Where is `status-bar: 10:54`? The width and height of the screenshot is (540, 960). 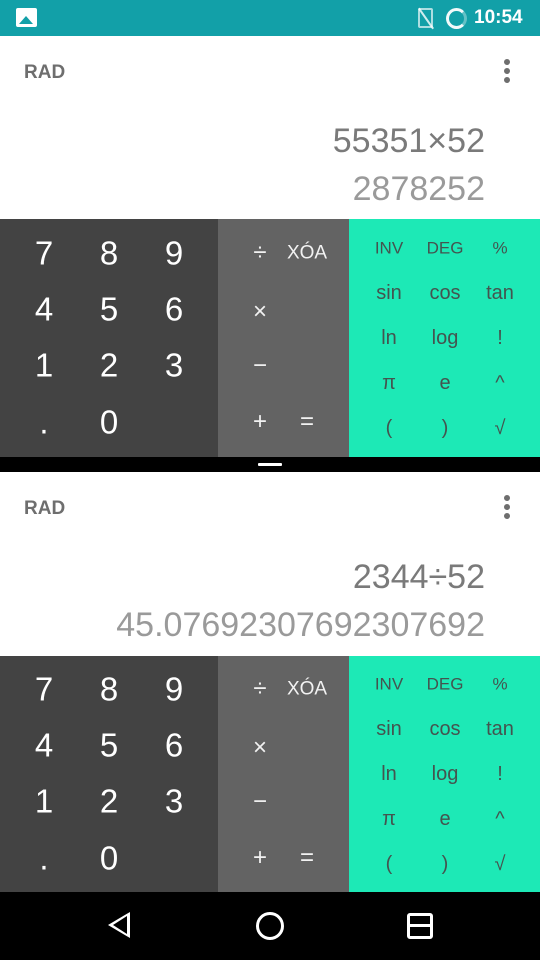
status-bar: 10:54 is located at coordinates (270, 18).